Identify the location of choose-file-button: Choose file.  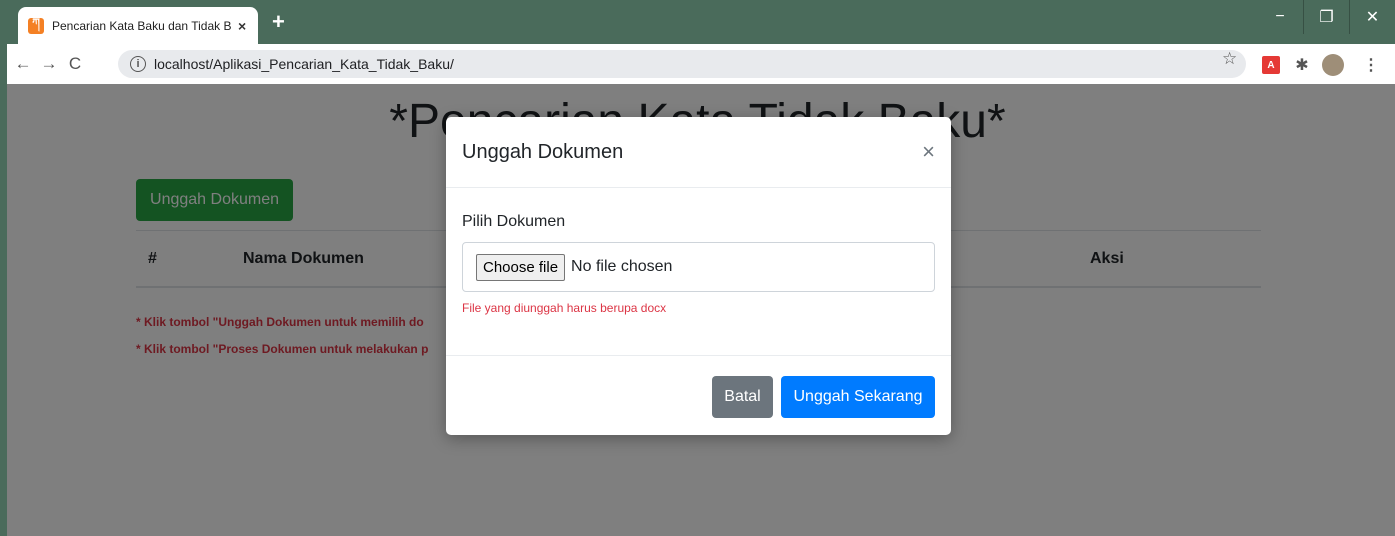
(521, 267).